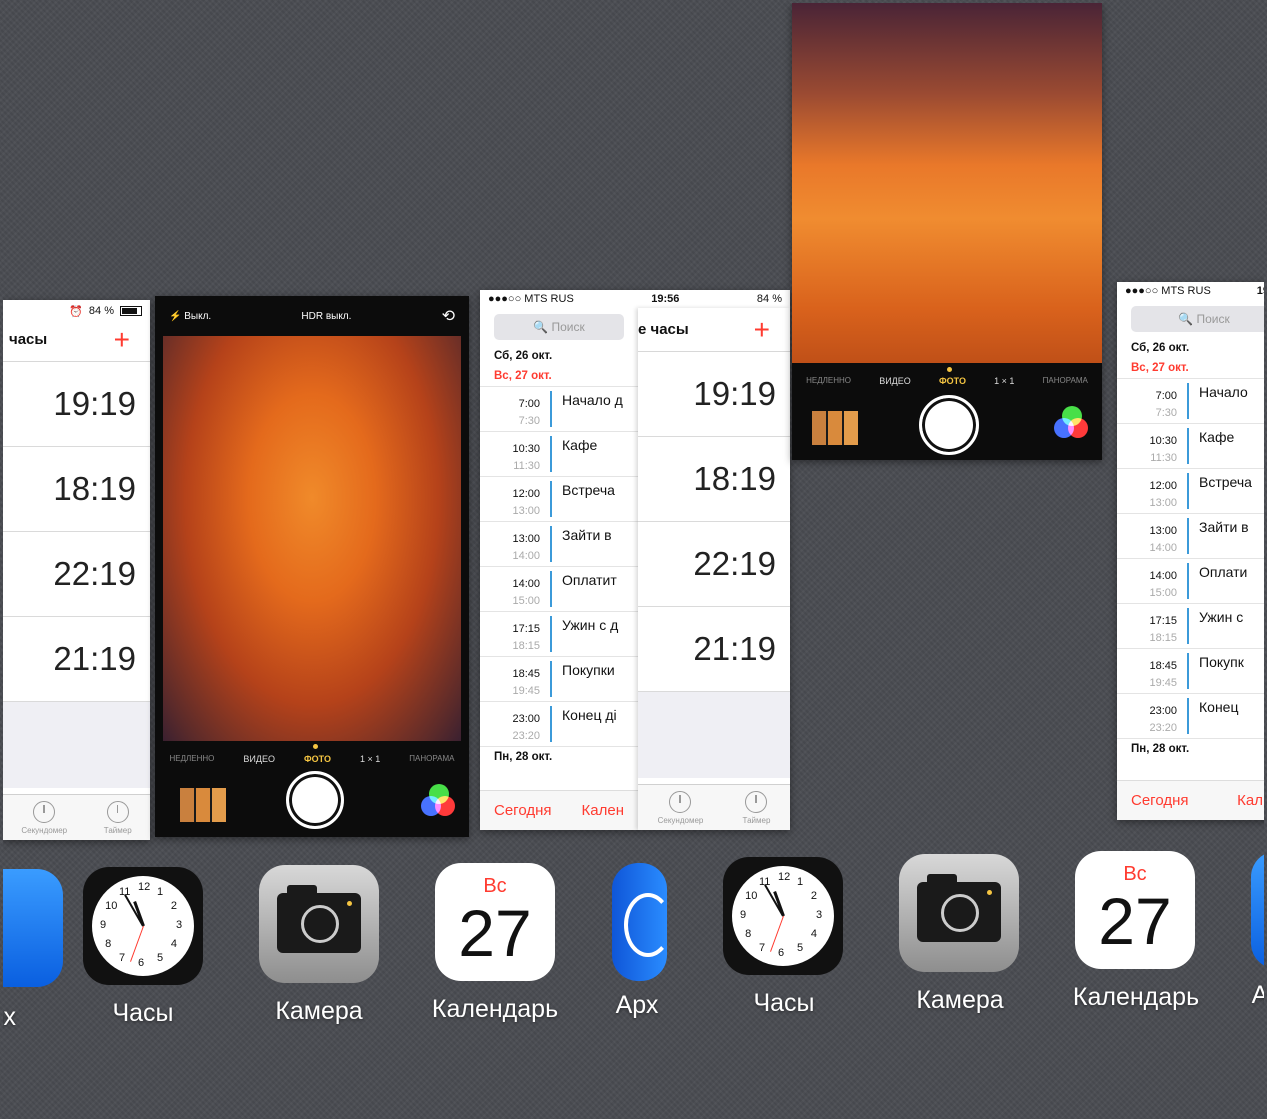 The height and width of the screenshot is (1119, 1267). What do you see at coordinates (326, 316) in the screenshot?
I see `hdr-toggle: HDR выкл.` at bounding box center [326, 316].